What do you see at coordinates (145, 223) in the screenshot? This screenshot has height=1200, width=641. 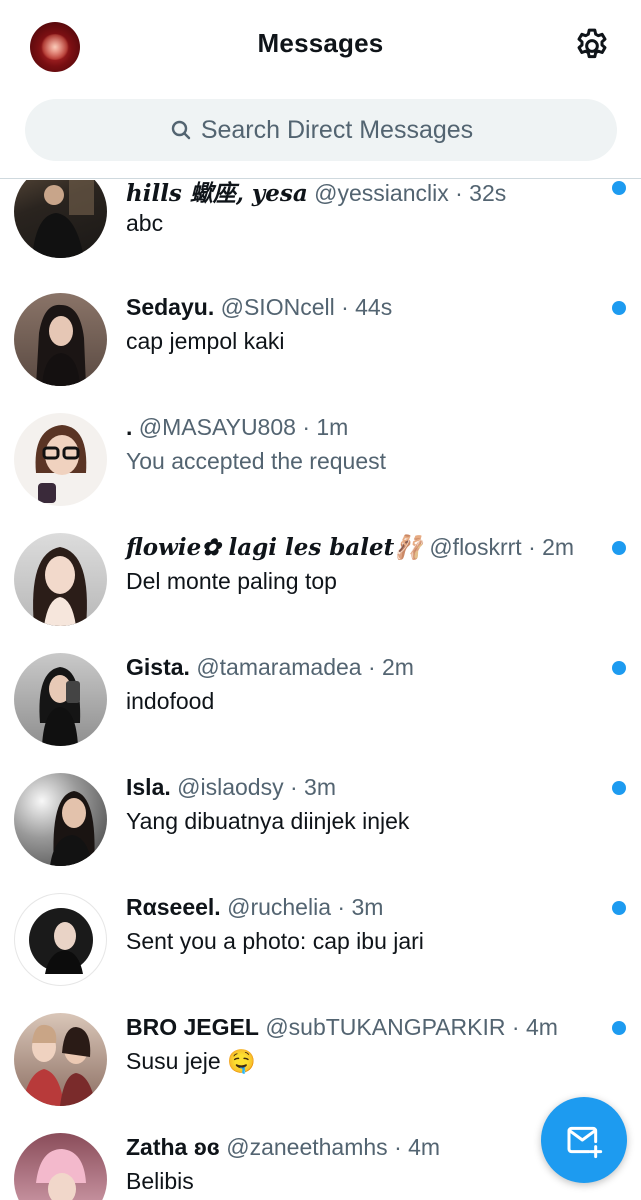 I see `message-preview: abc` at bounding box center [145, 223].